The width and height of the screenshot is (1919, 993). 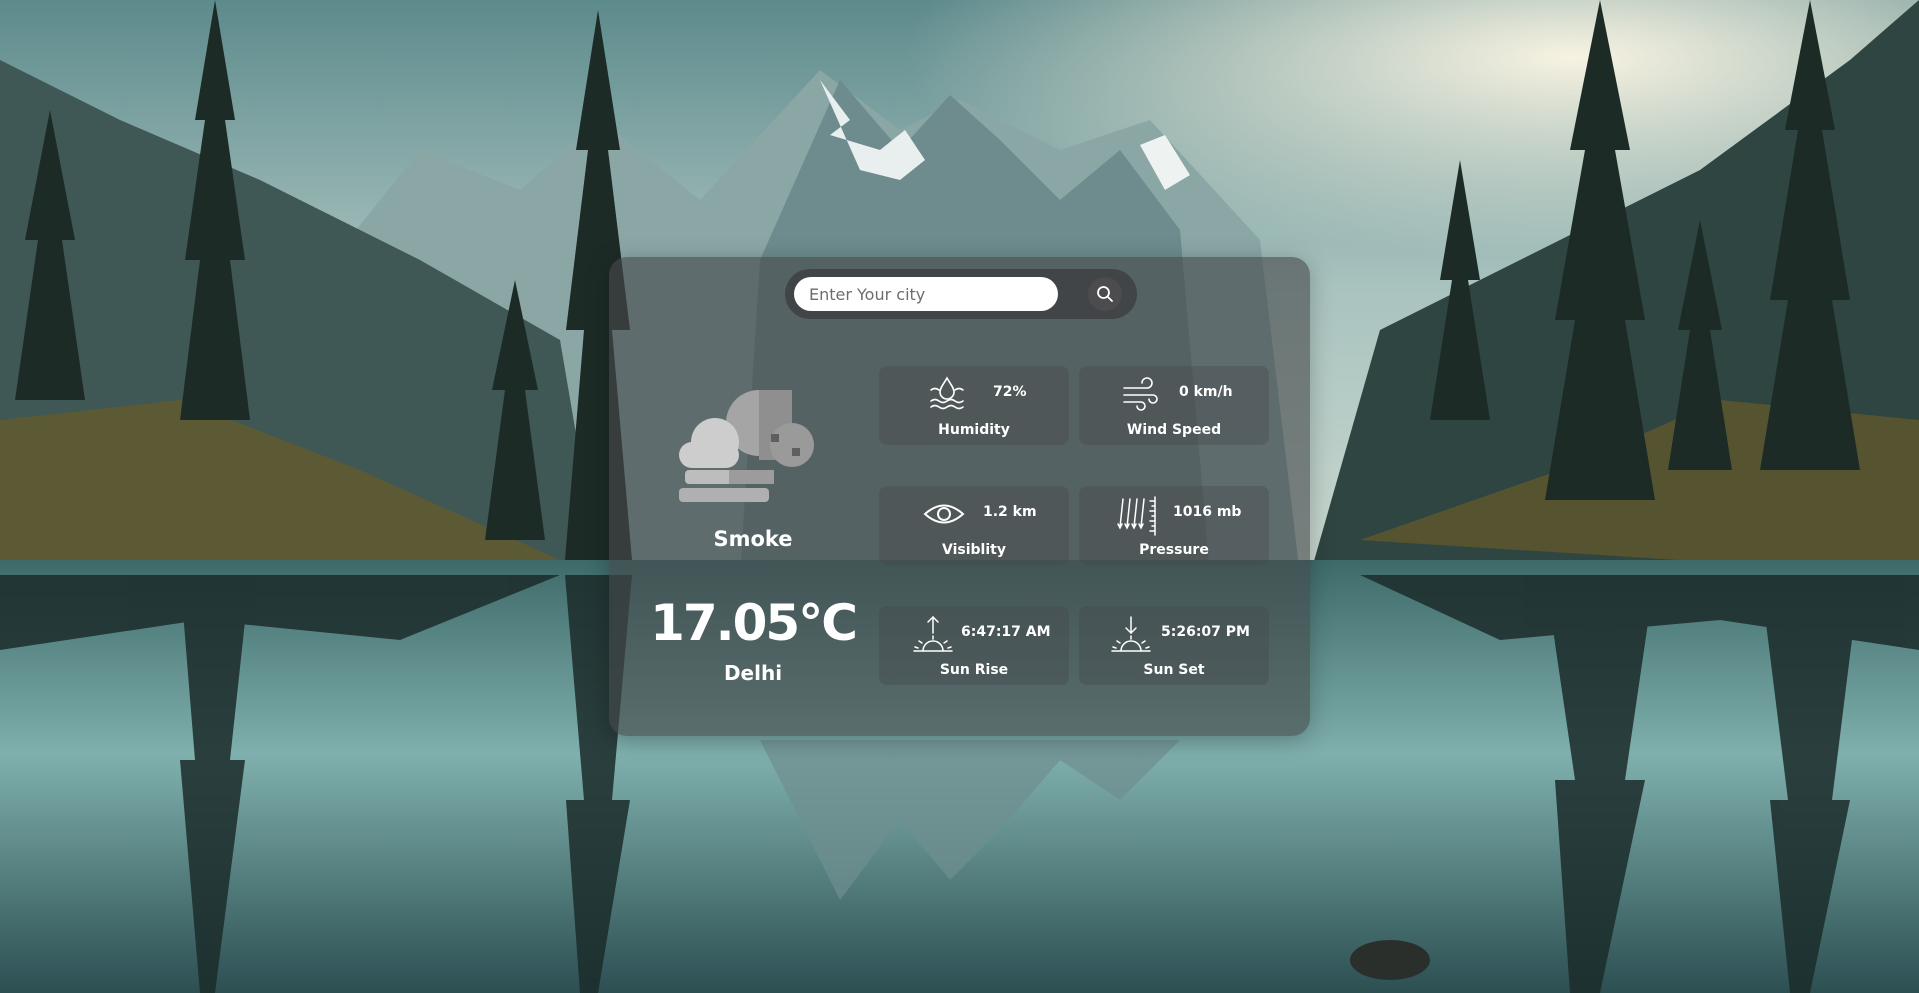 What do you see at coordinates (1140, 394) in the screenshot?
I see `wind-icon` at bounding box center [1140, 394].